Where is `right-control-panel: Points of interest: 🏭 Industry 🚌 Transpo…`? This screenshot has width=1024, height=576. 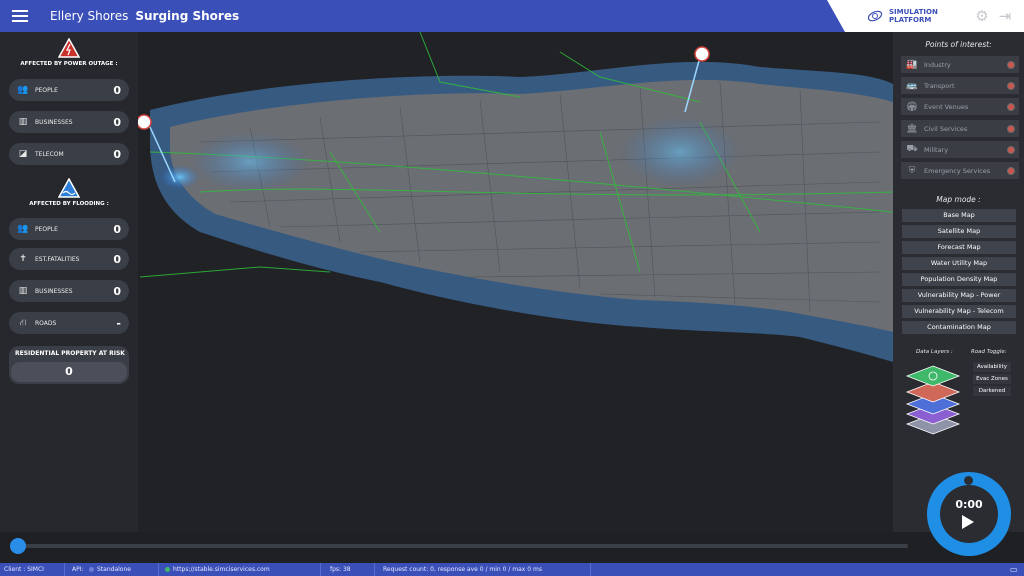 right-control-panel: Points of interest: 🏭 Industry 🚌 Transpo… is located at coordinates (958, 282).